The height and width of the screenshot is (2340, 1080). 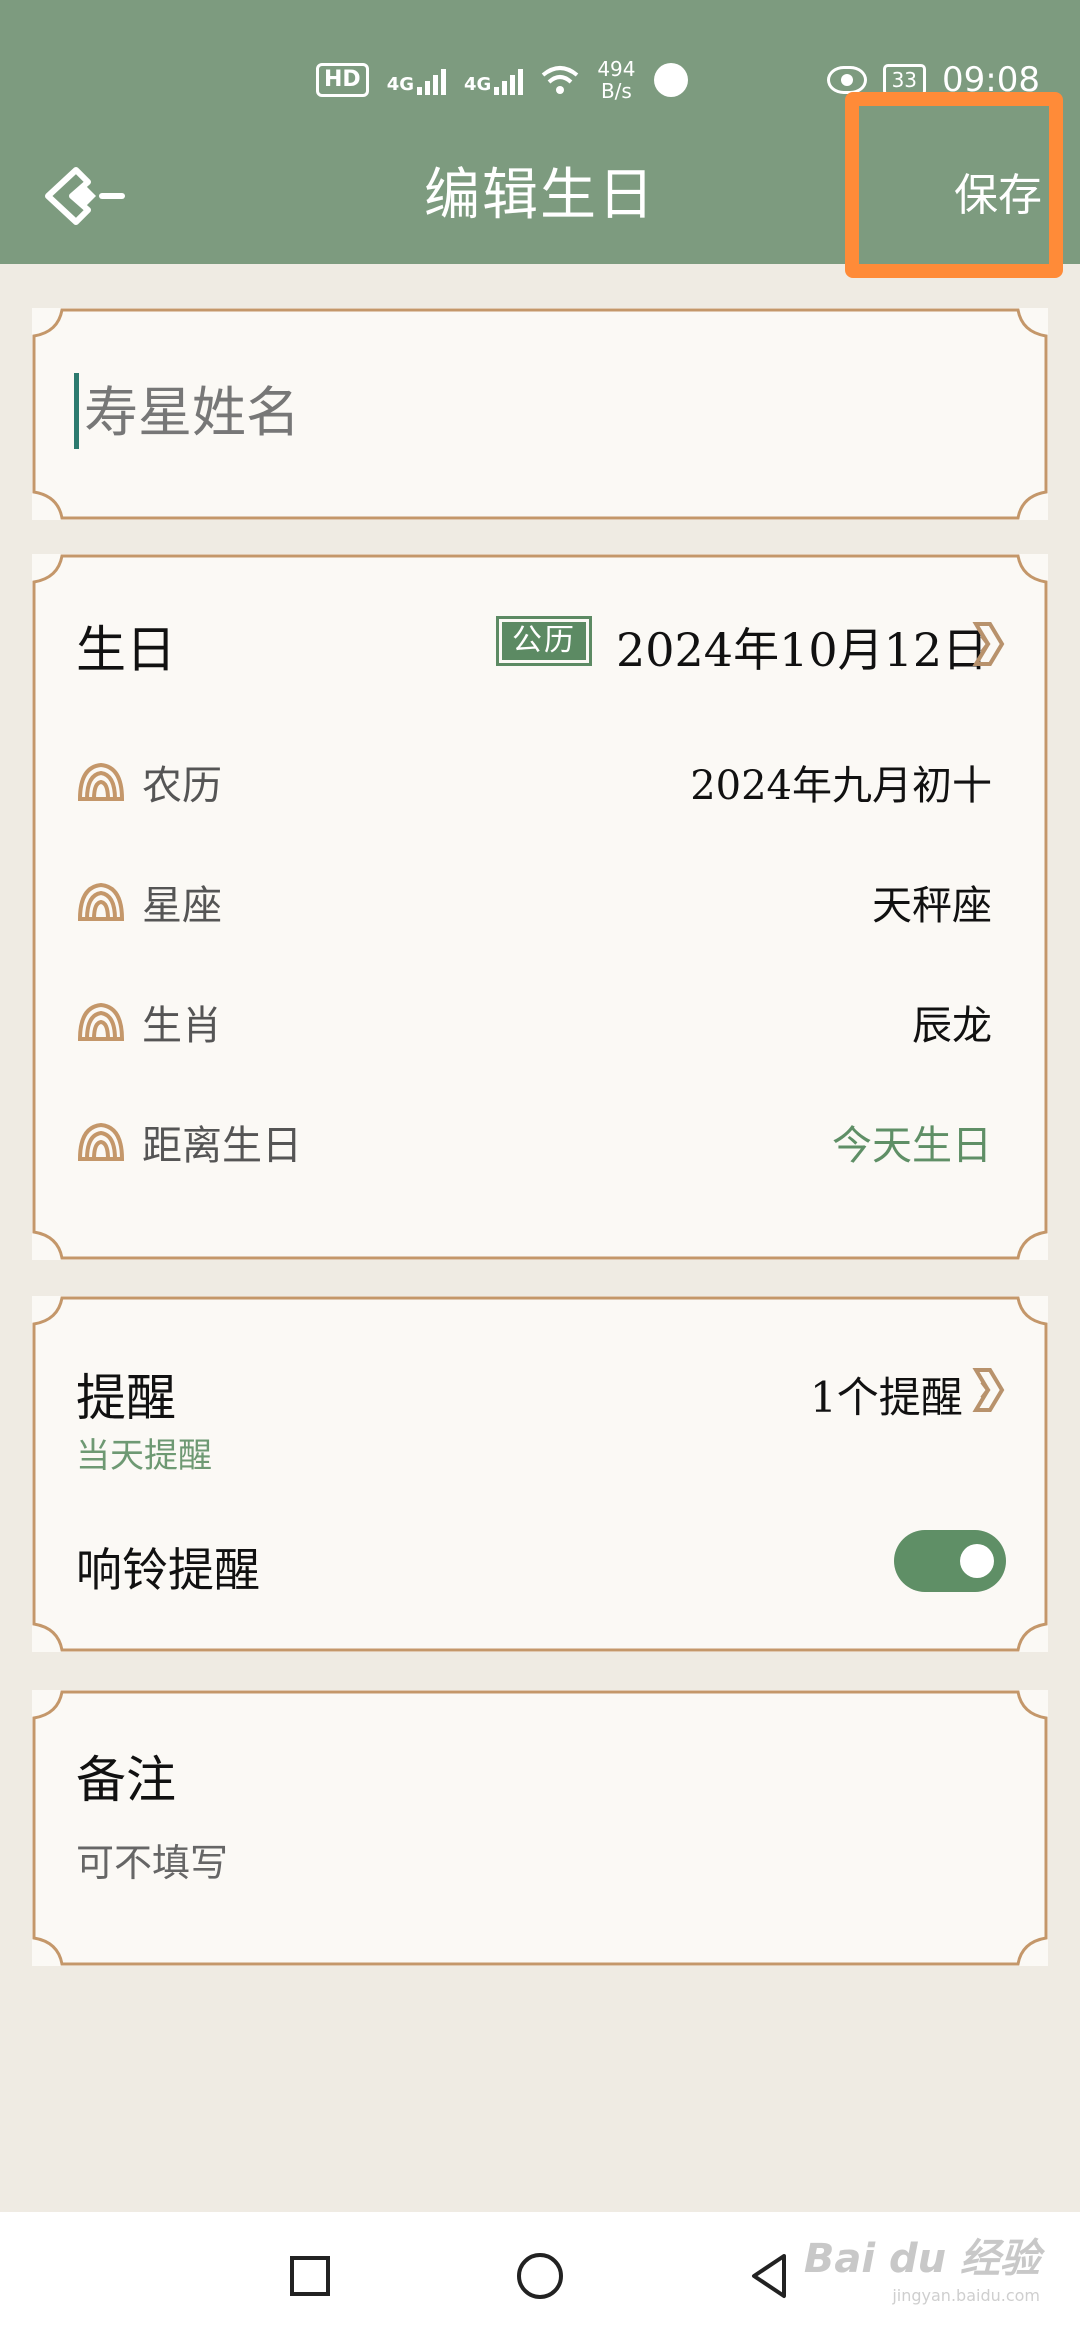 I want to click on remark-card-body: 备注 可不填写, so click(x=540, y=1828).